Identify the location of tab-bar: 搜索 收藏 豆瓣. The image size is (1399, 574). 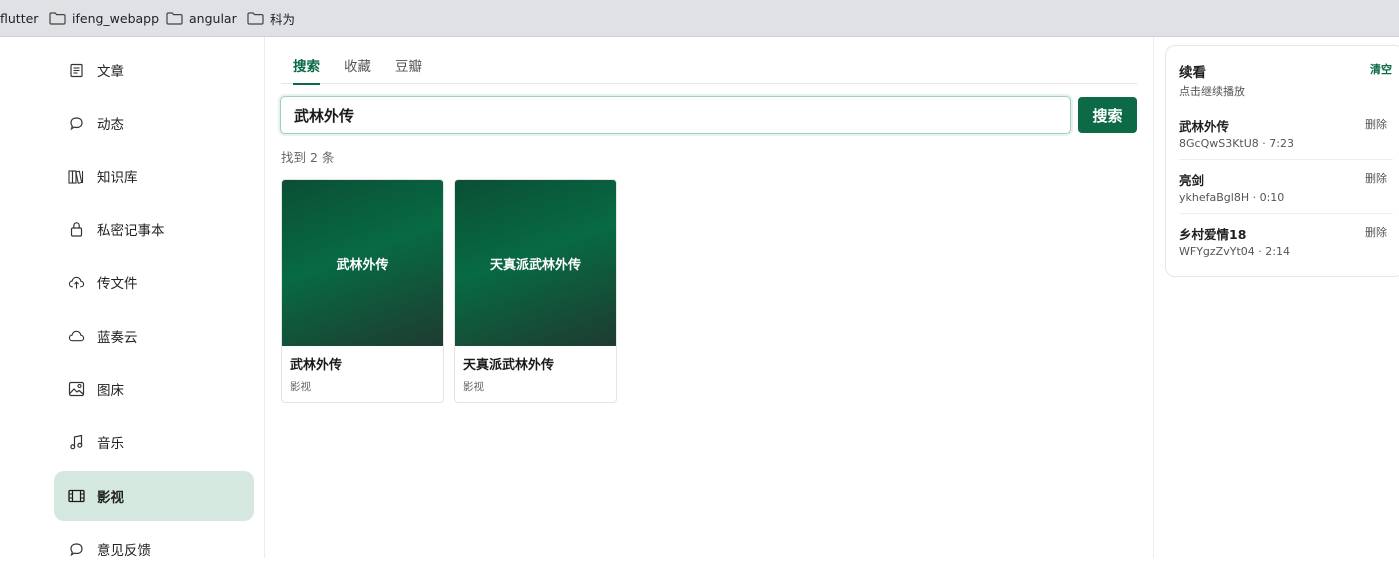
(709, 66).